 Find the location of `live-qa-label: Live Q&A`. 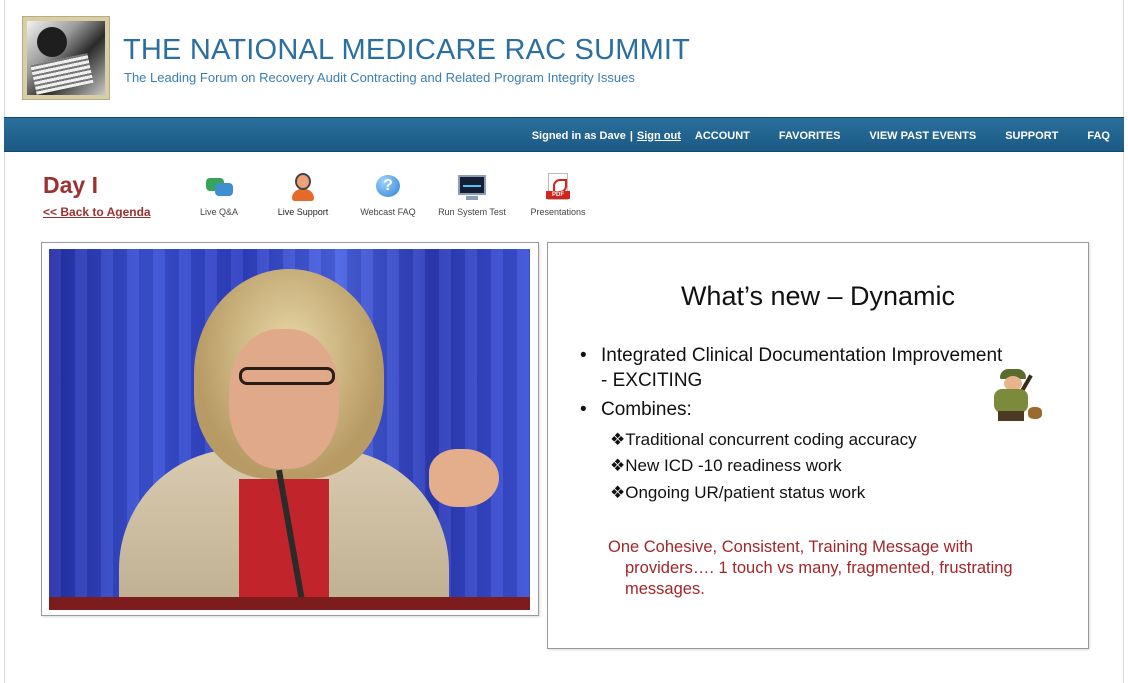

live-qa-label: Live Q&A is located at coordinates (219, 212).